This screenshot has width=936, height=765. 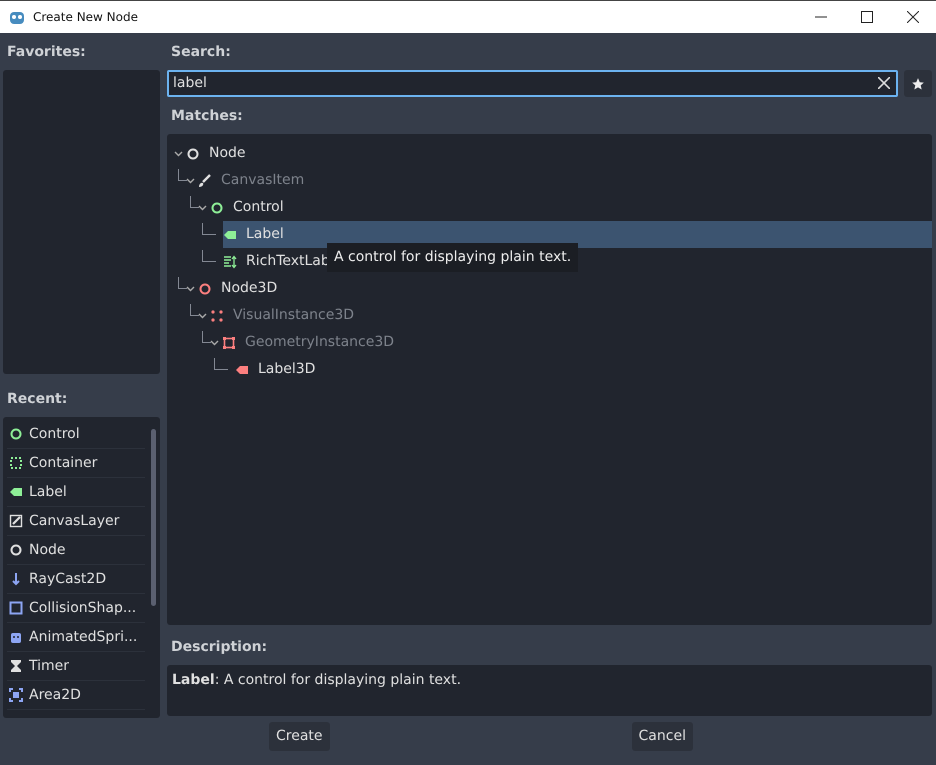 What do you see at coordinates (37, 399) in the screenshot?
I see `recent-label: Recent:` at bounding box center [37, 399].